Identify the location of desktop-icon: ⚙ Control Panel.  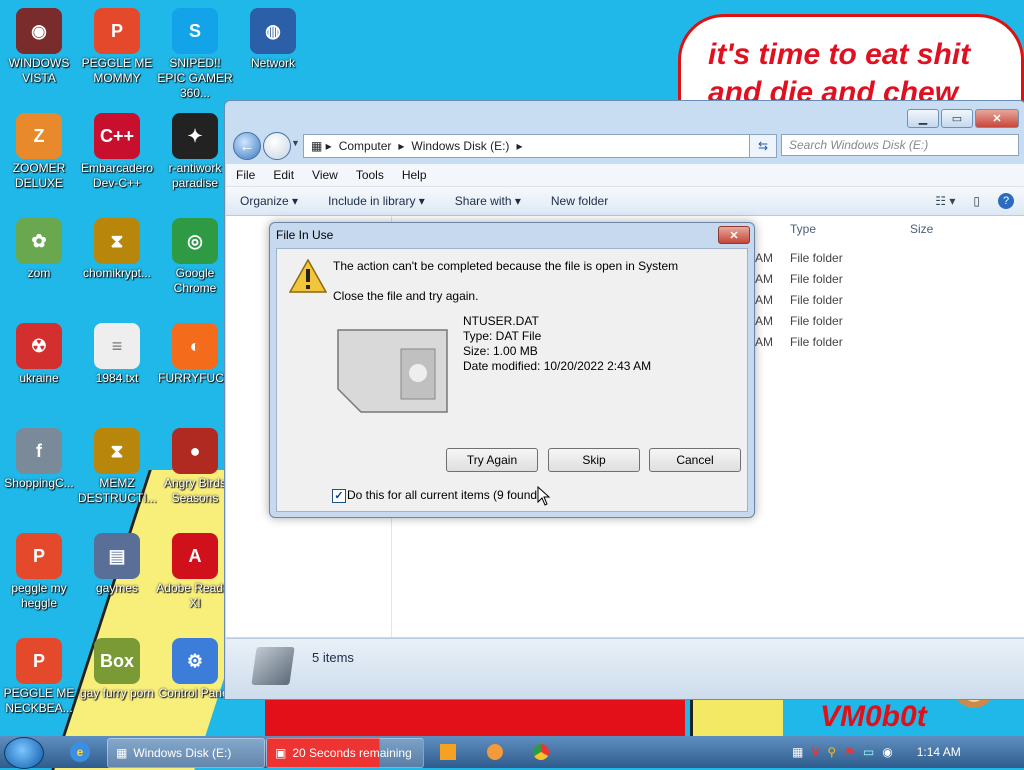
(195, 669).